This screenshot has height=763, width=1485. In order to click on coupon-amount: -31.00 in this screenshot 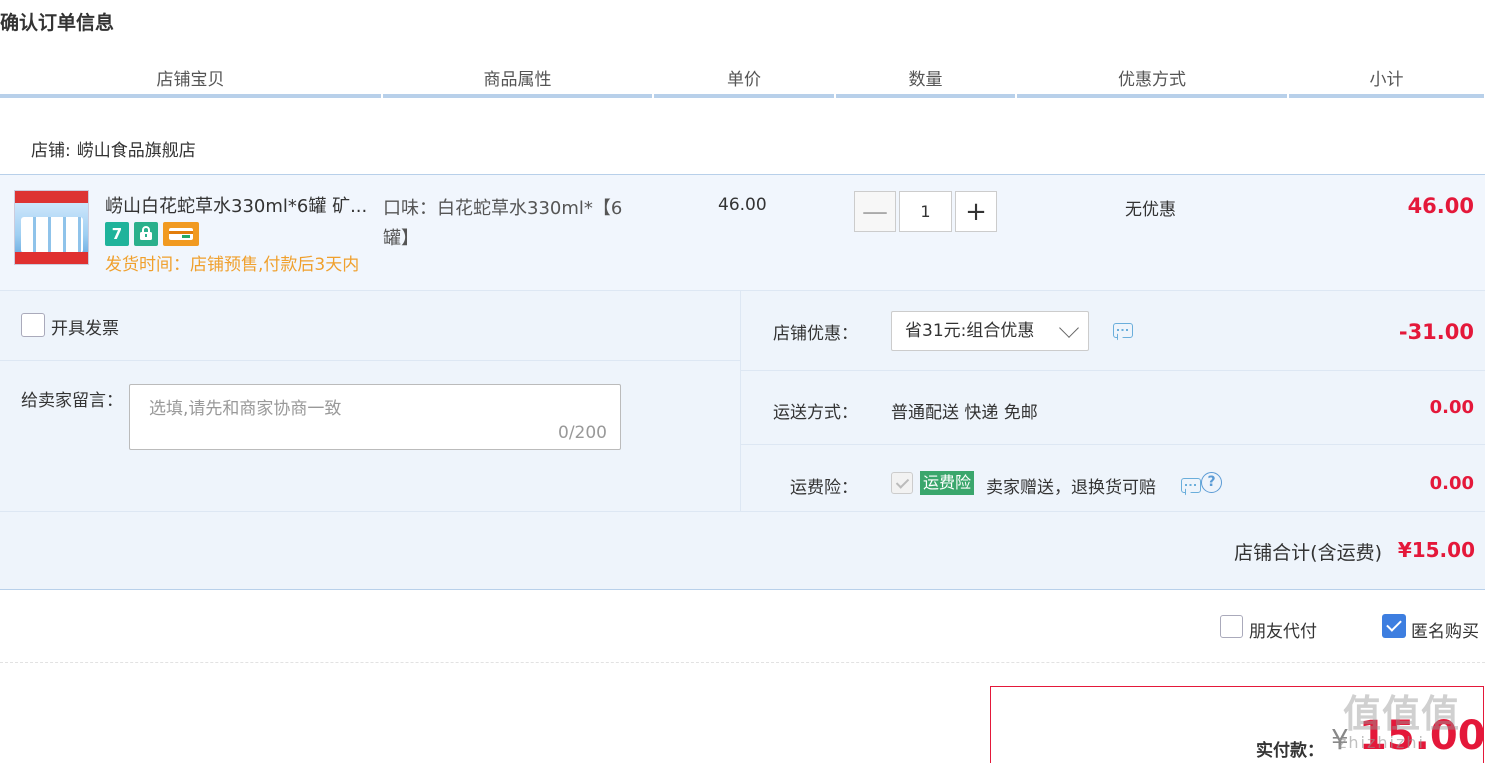, I will do `click(1436, 332)`.